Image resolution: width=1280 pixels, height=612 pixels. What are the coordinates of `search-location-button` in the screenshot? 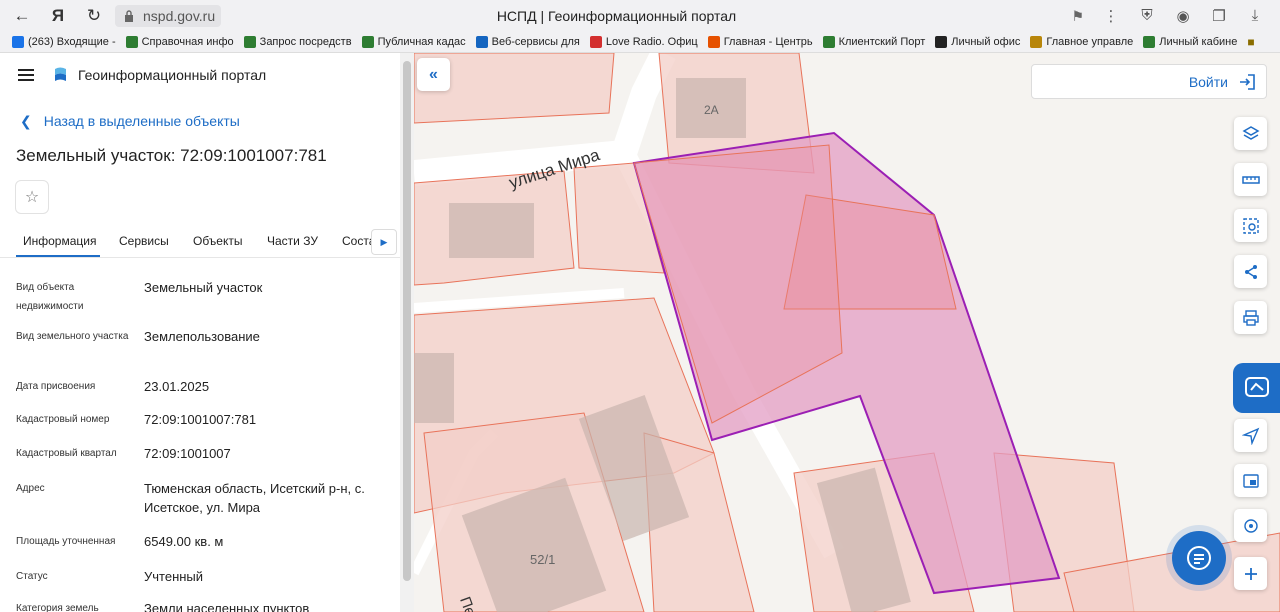 It's located at (1250, 525).